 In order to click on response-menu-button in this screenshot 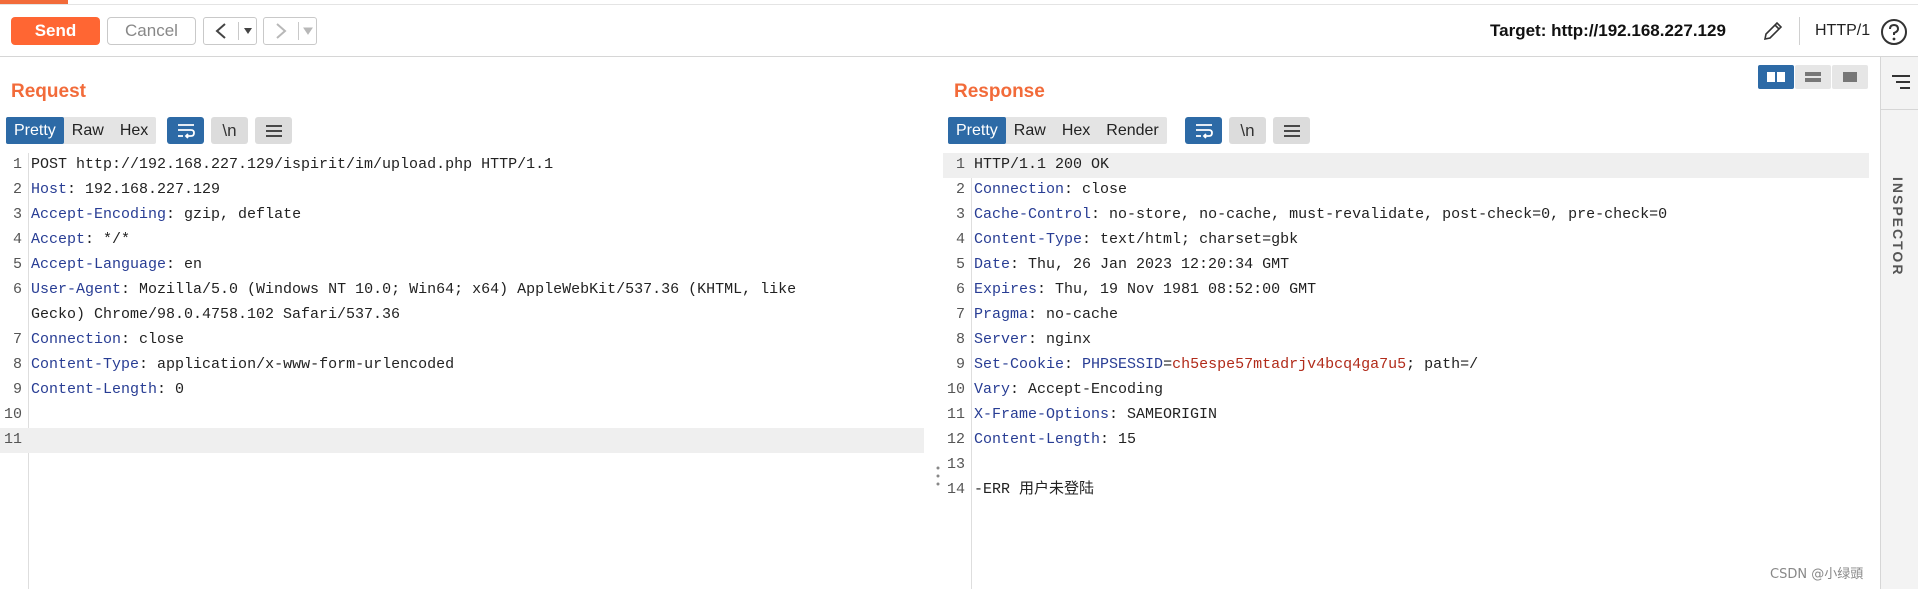, I will do `click(1291, 130)`.